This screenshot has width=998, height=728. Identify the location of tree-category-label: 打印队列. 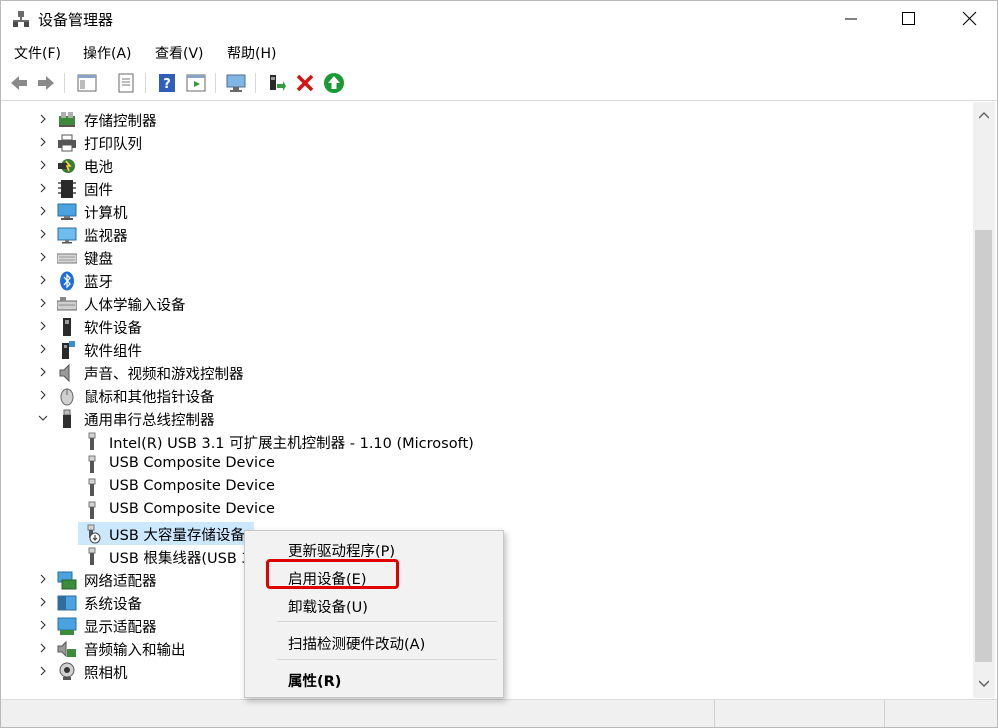
(113, 145).